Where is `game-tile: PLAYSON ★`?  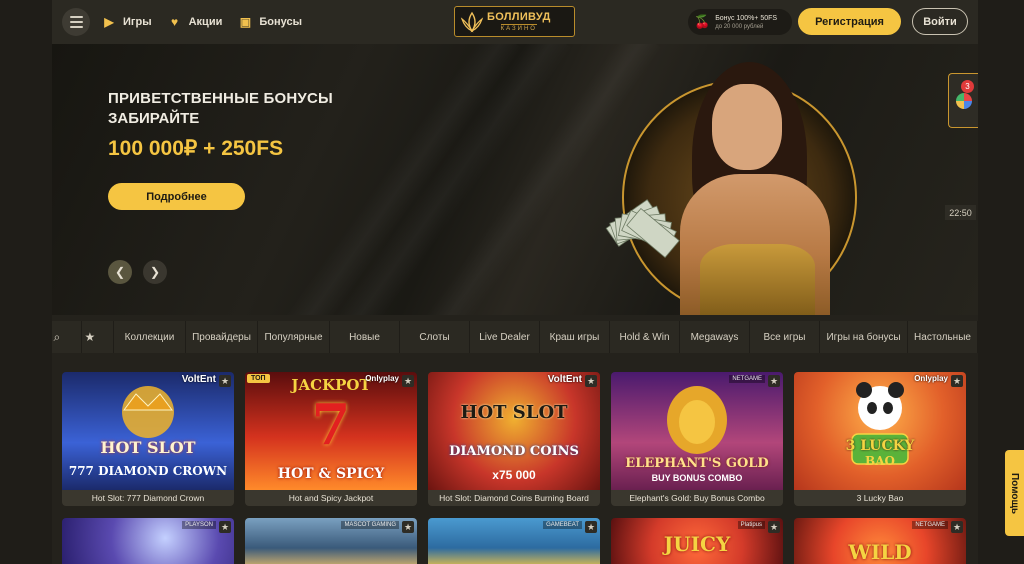 game-tile: PLAYSON ★ is located at coordinates (148, 541).